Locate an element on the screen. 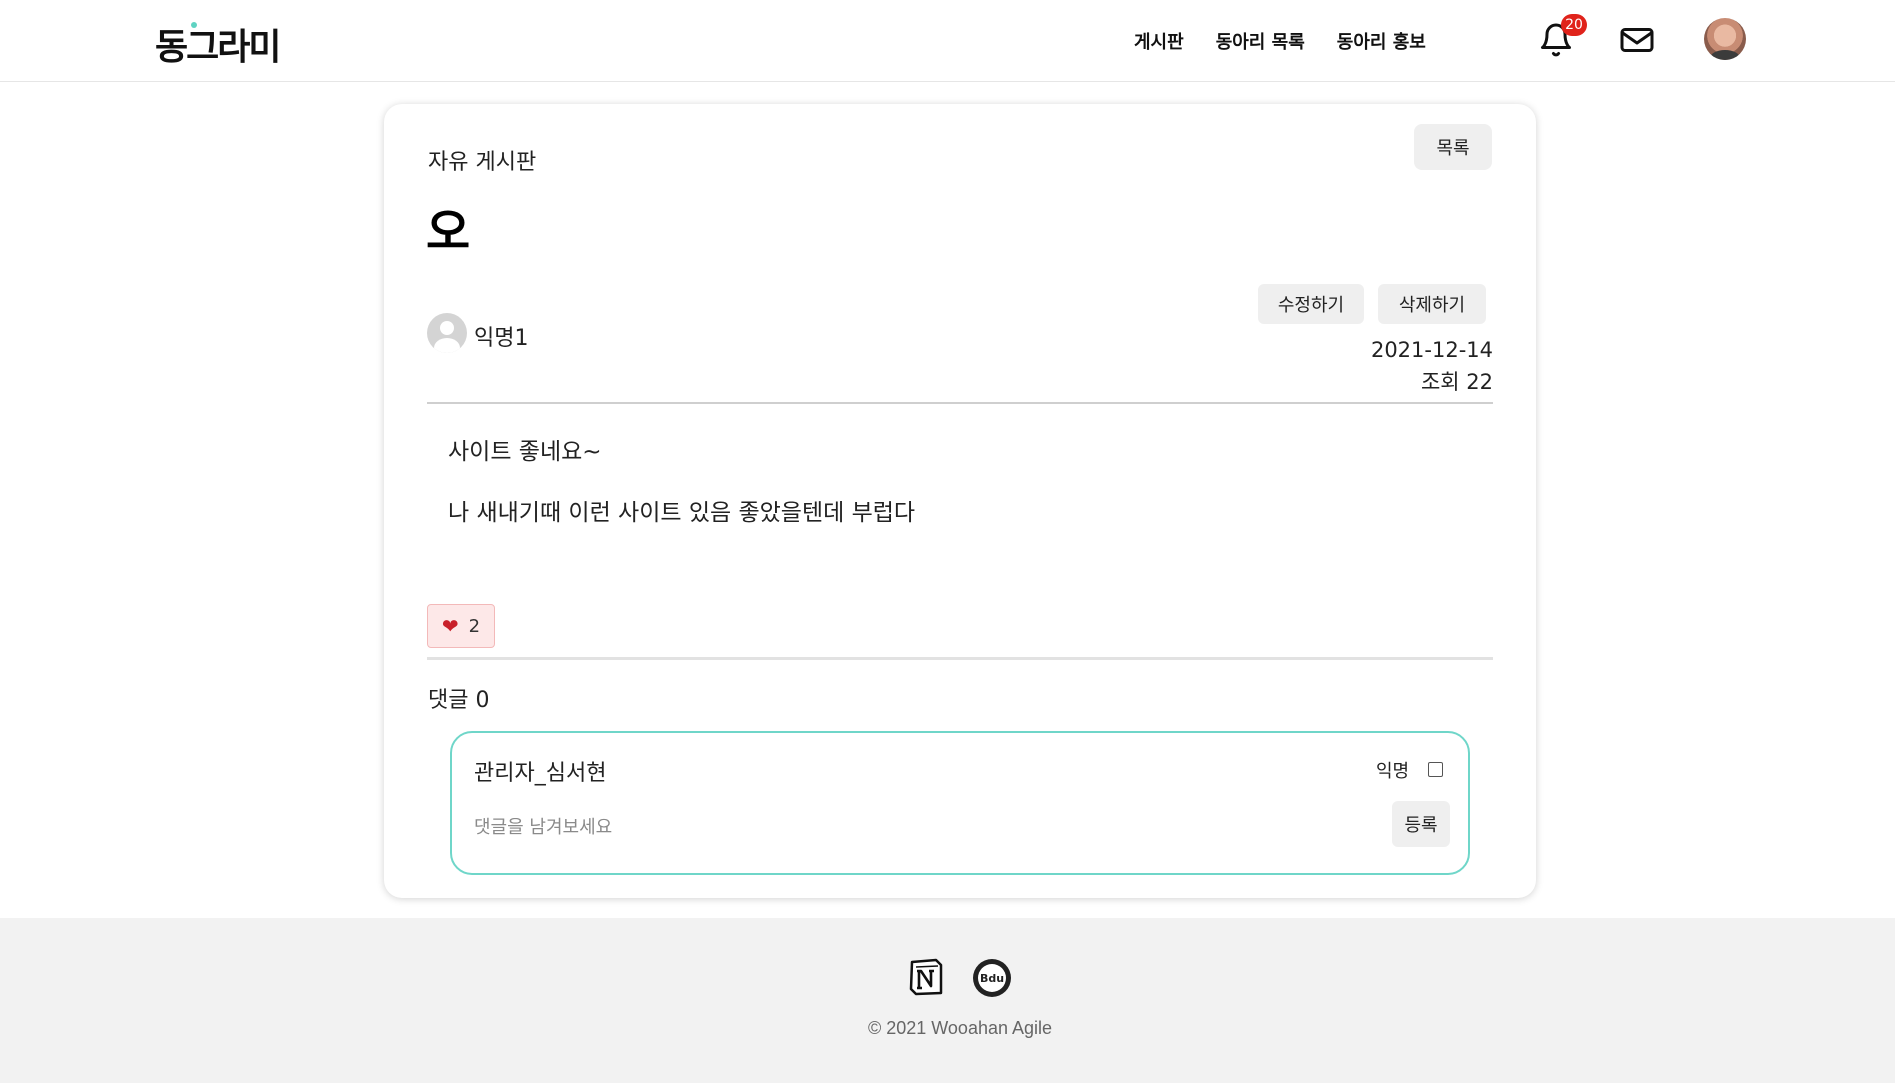 Image resolution: width=1895 pixels, height=1083 pixels. comment-count: 댓글 0 is located at coordinates (459, 700).